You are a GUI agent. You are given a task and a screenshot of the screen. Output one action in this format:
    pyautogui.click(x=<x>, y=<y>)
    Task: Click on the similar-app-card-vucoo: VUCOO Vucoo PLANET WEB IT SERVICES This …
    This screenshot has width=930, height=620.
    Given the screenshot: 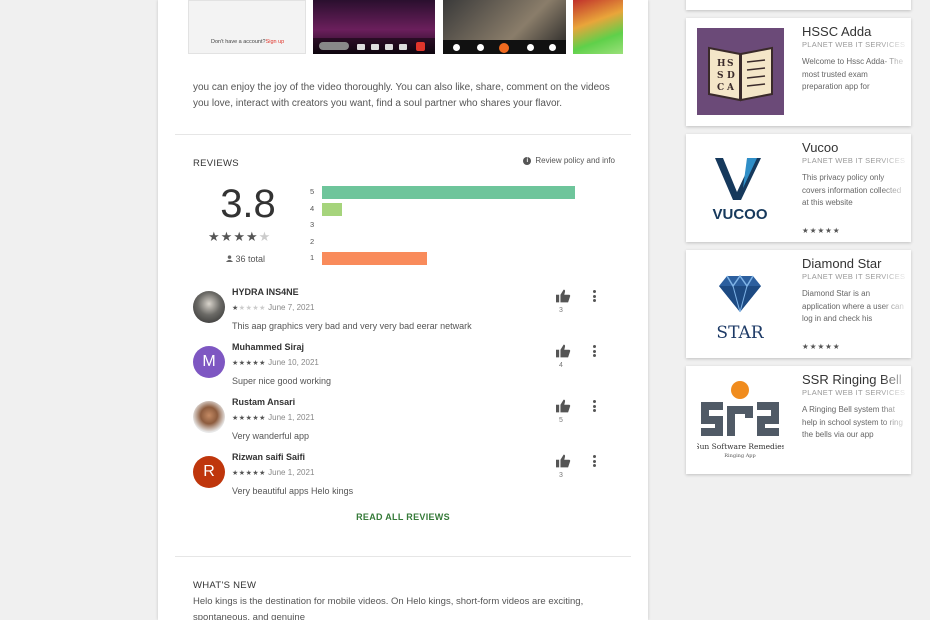 What is the action you would take?
    pyautogui.click(x=798, y=188)
    